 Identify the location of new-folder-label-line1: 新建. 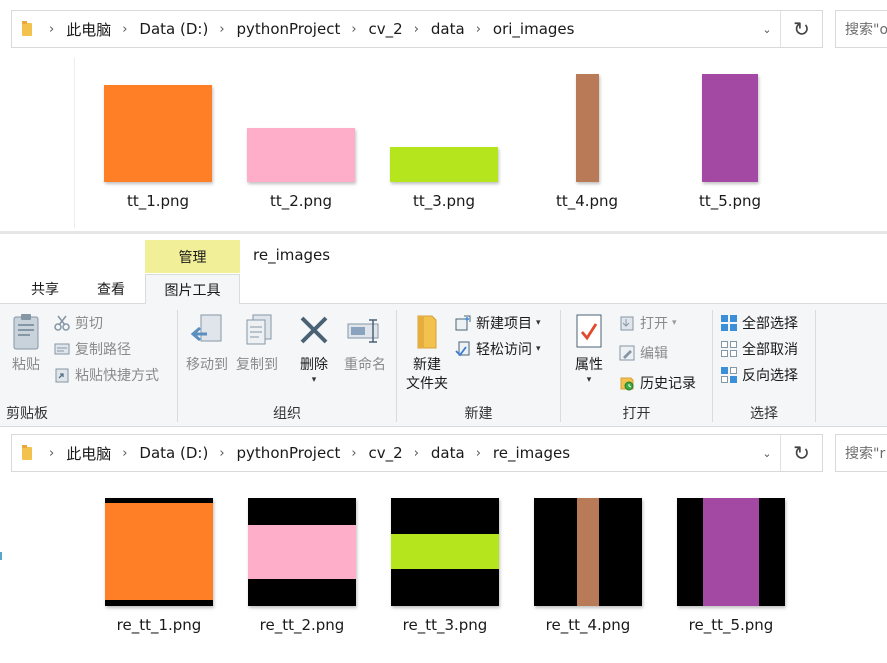
(427, 365).